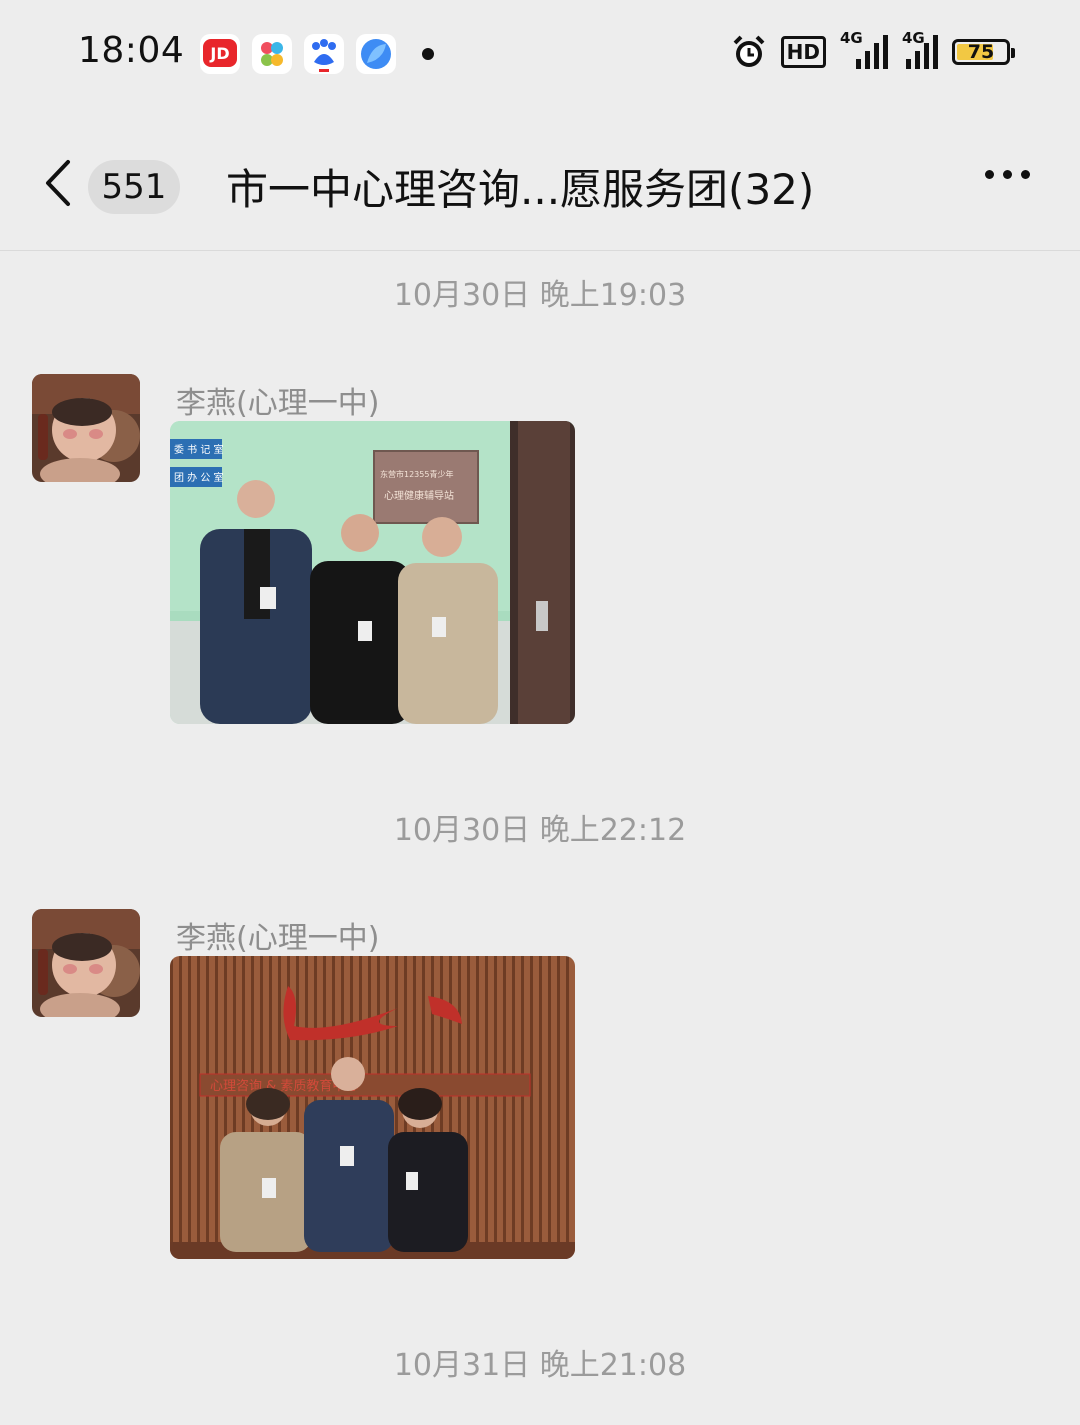 The width and height of the screenshot is (1080, 1425). I want to click on chat-header: 551 市一中心理咨询...愿服务团(32), so click(540, 179).